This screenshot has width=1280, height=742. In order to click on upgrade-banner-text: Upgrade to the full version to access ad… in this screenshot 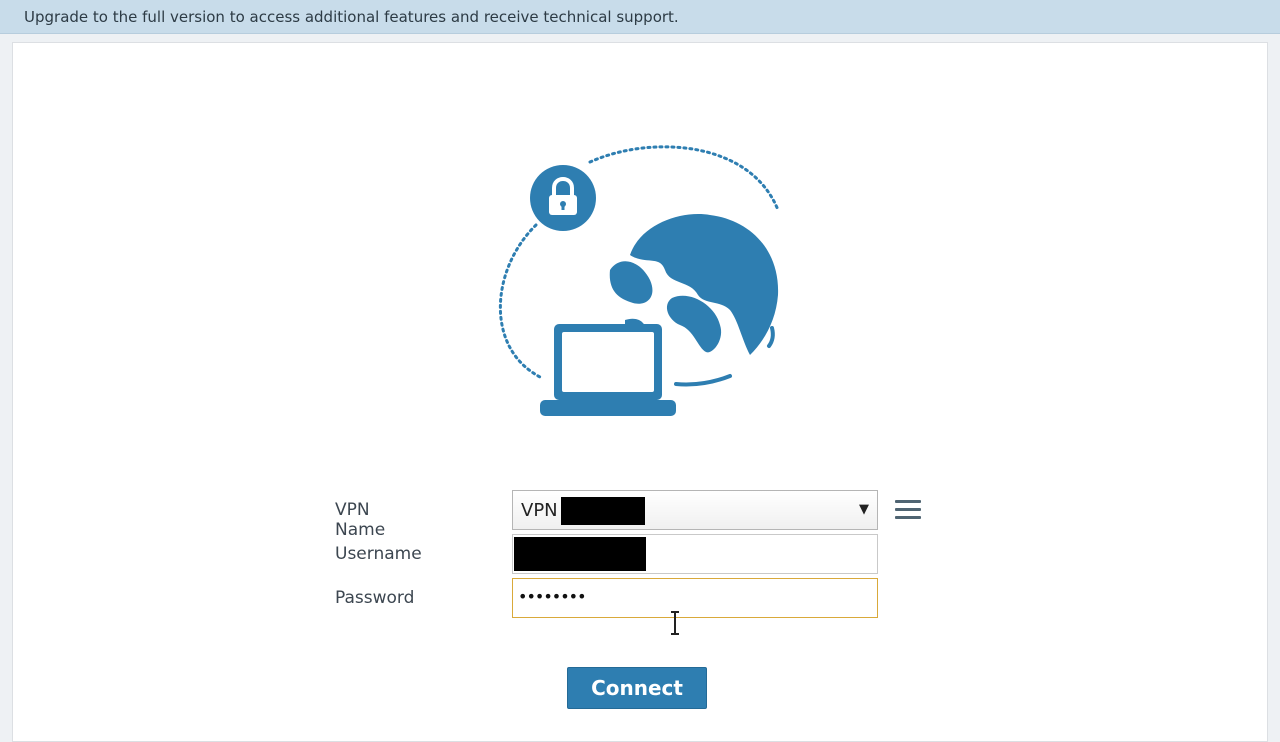, I will do `click(351, 17)`.